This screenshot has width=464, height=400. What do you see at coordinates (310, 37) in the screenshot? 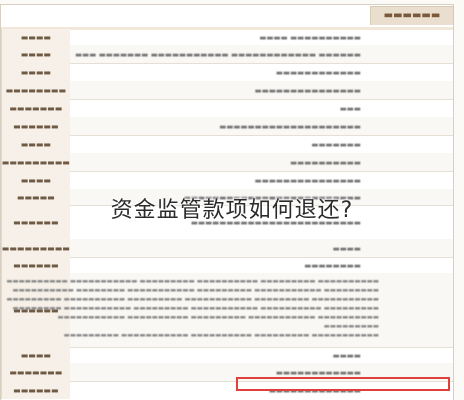
I see `row-value: ▬▬▬▬▬▬▬▬▬▬ ▬▬▬▬` at bounding box center [310, 37].